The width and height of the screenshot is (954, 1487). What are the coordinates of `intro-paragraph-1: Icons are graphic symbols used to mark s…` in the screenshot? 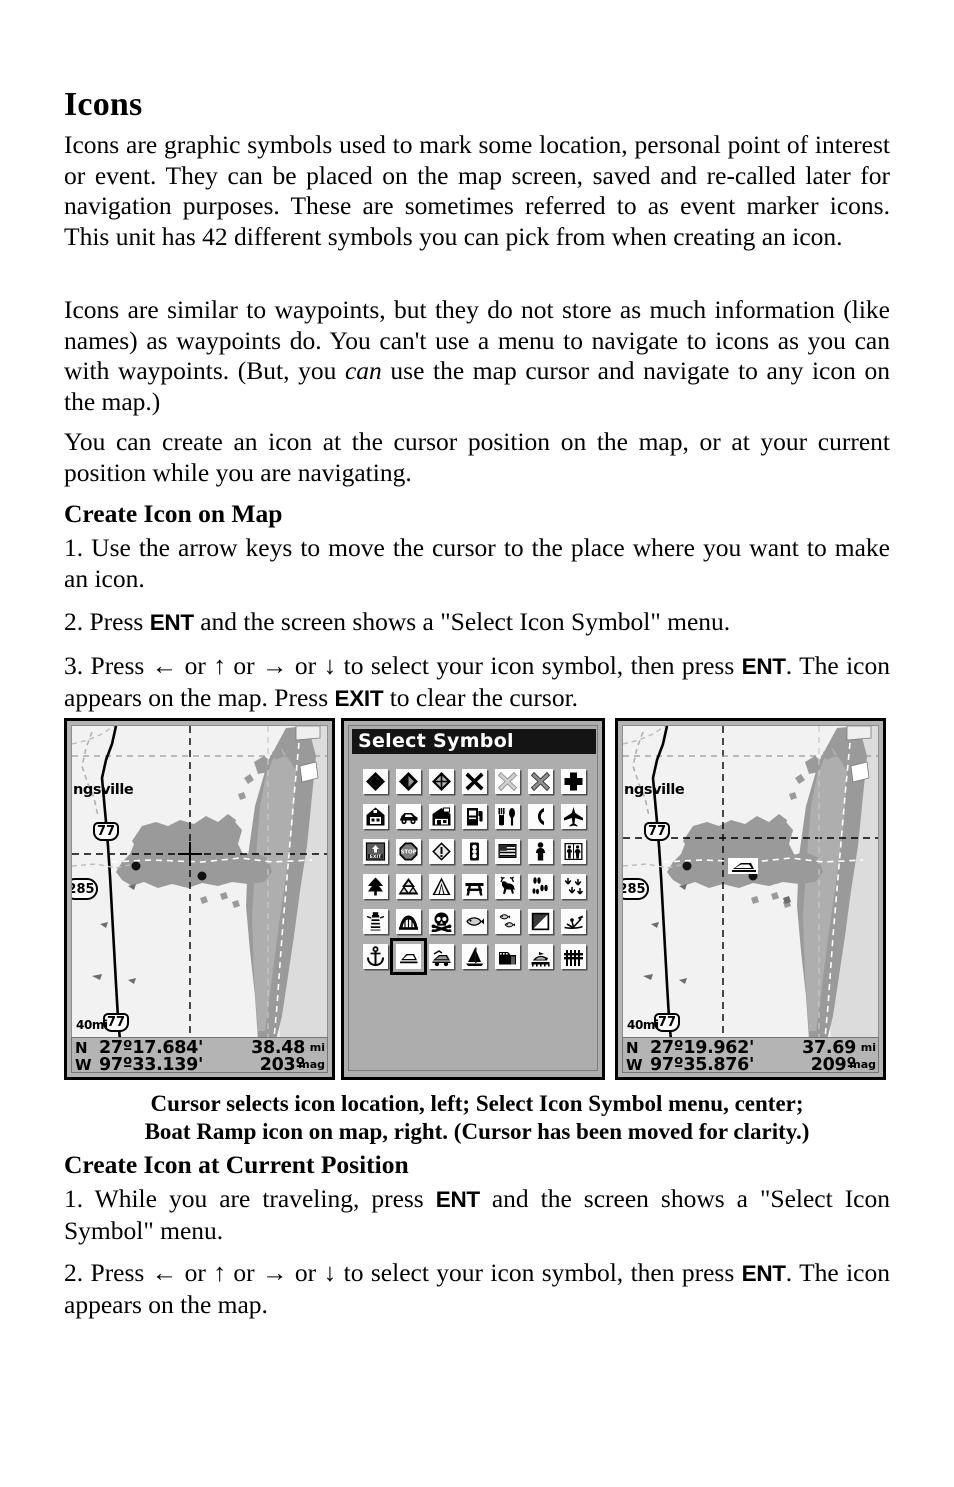 It's located at (477, 190).